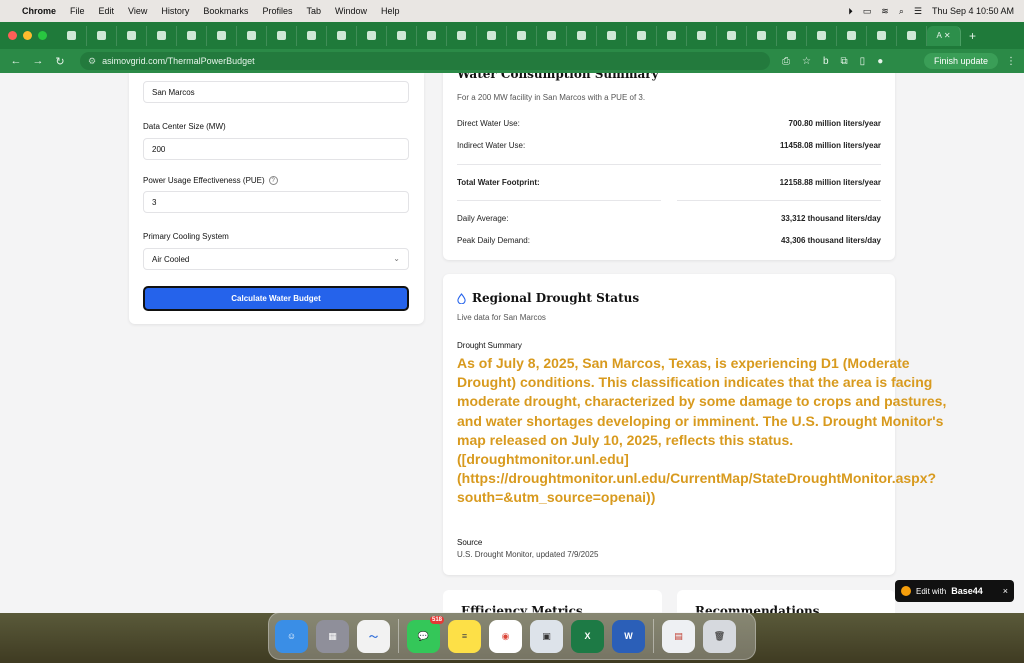 This screenshot has width=1024, height=663. Describe the element at coordinates (918, 11) in the screenshot. I see `control-center-icon: ☰` at that location.